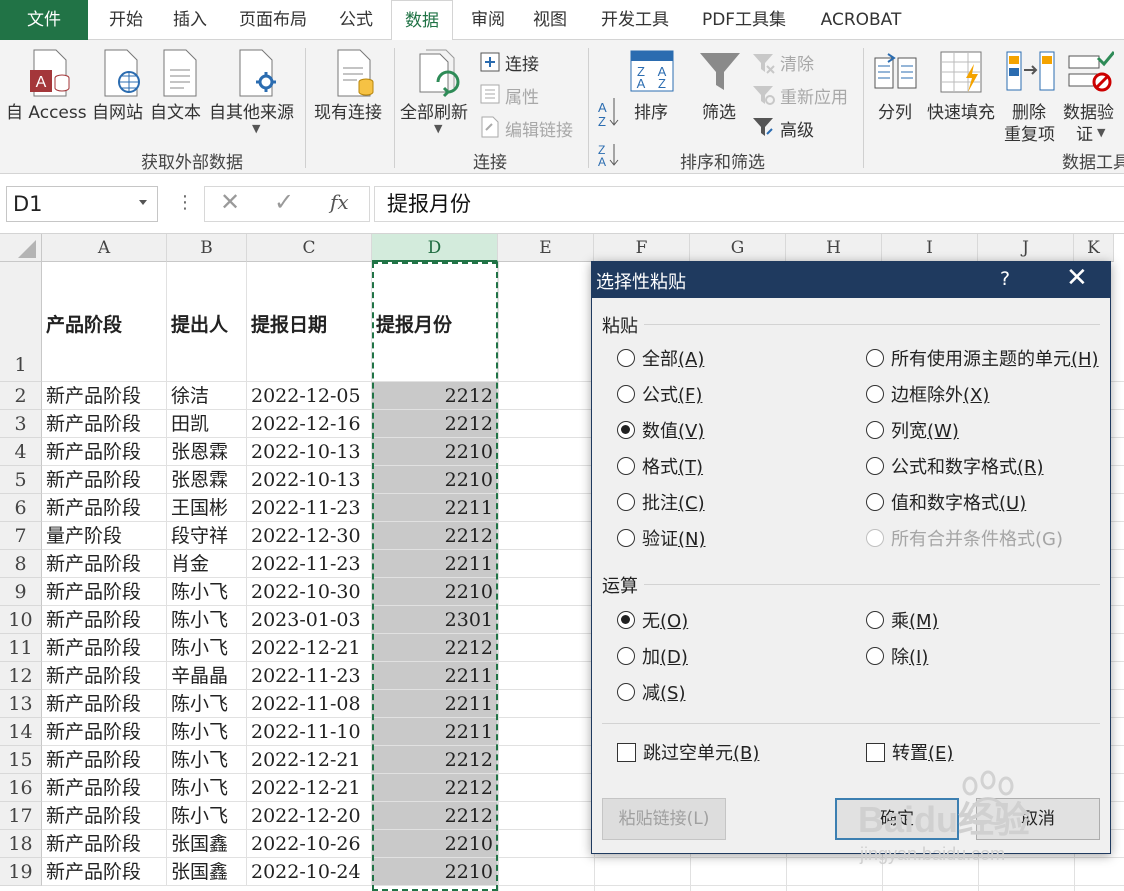 This screenshot has width=1124, height=891. I want to click on header-cell-a: 产品阶段, so click(104, 322).